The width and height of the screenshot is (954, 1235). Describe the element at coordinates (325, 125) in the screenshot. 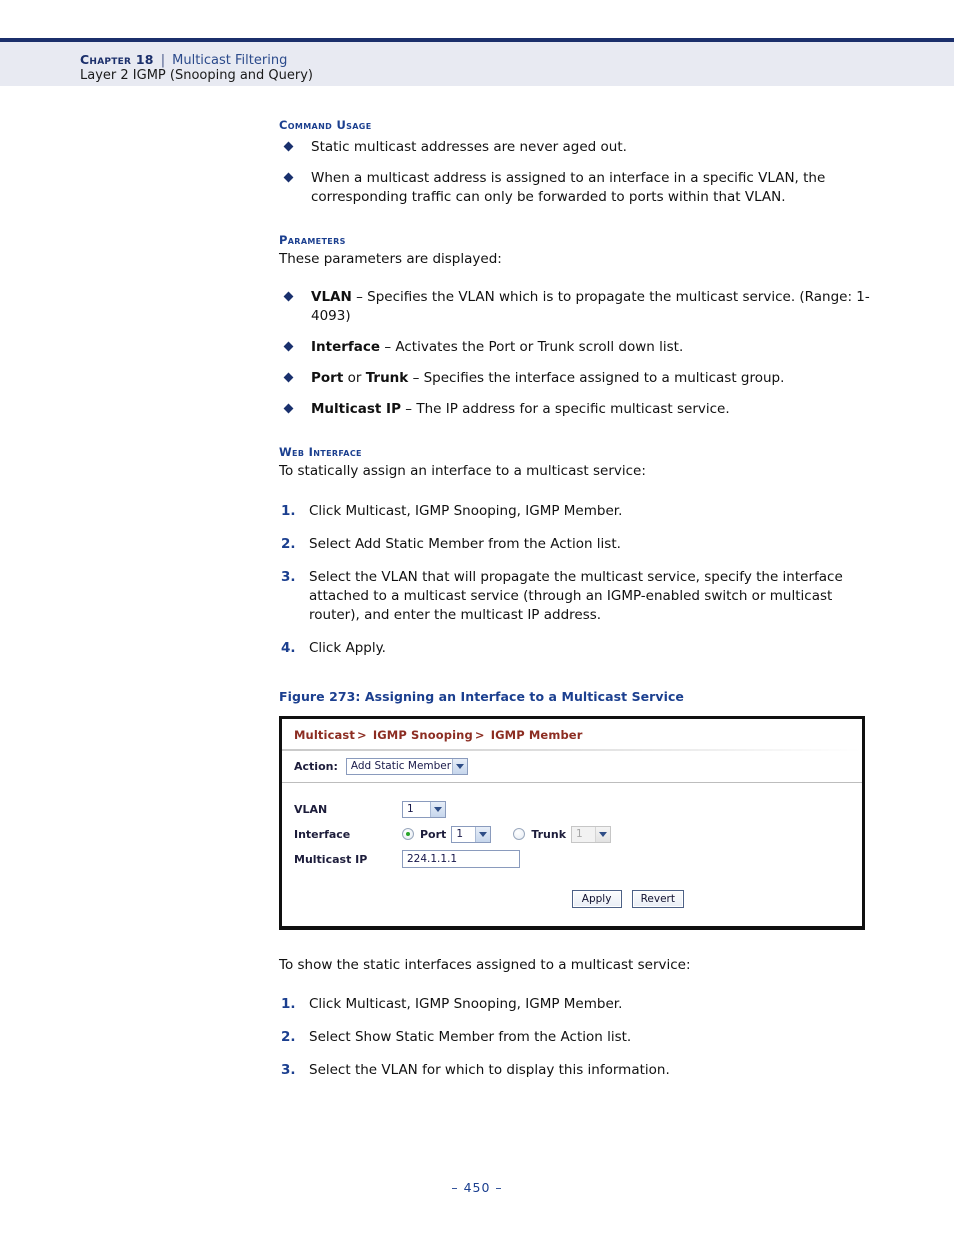

I see `section-heading-command-usage: Command Usage` at that location.